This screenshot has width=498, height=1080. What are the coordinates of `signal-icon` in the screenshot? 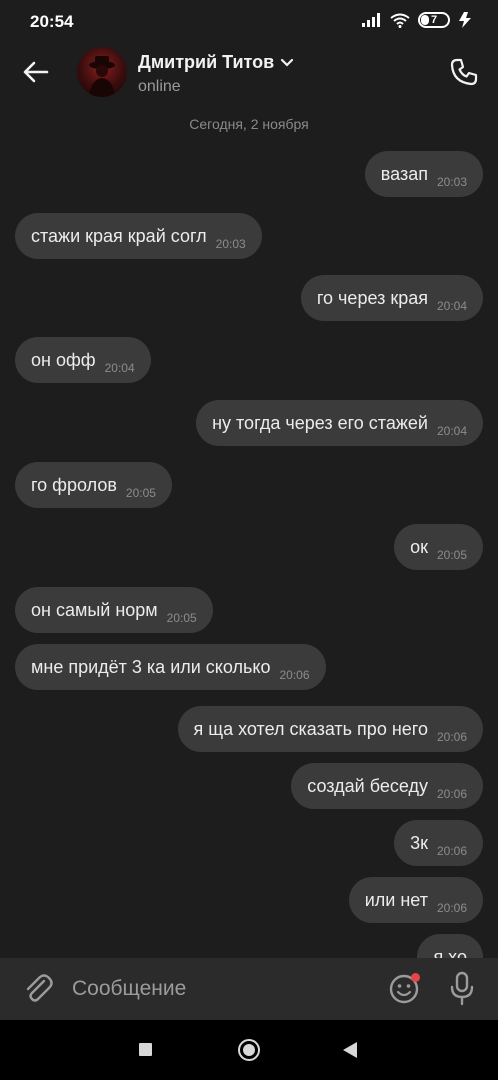 It's located at (371, 20).